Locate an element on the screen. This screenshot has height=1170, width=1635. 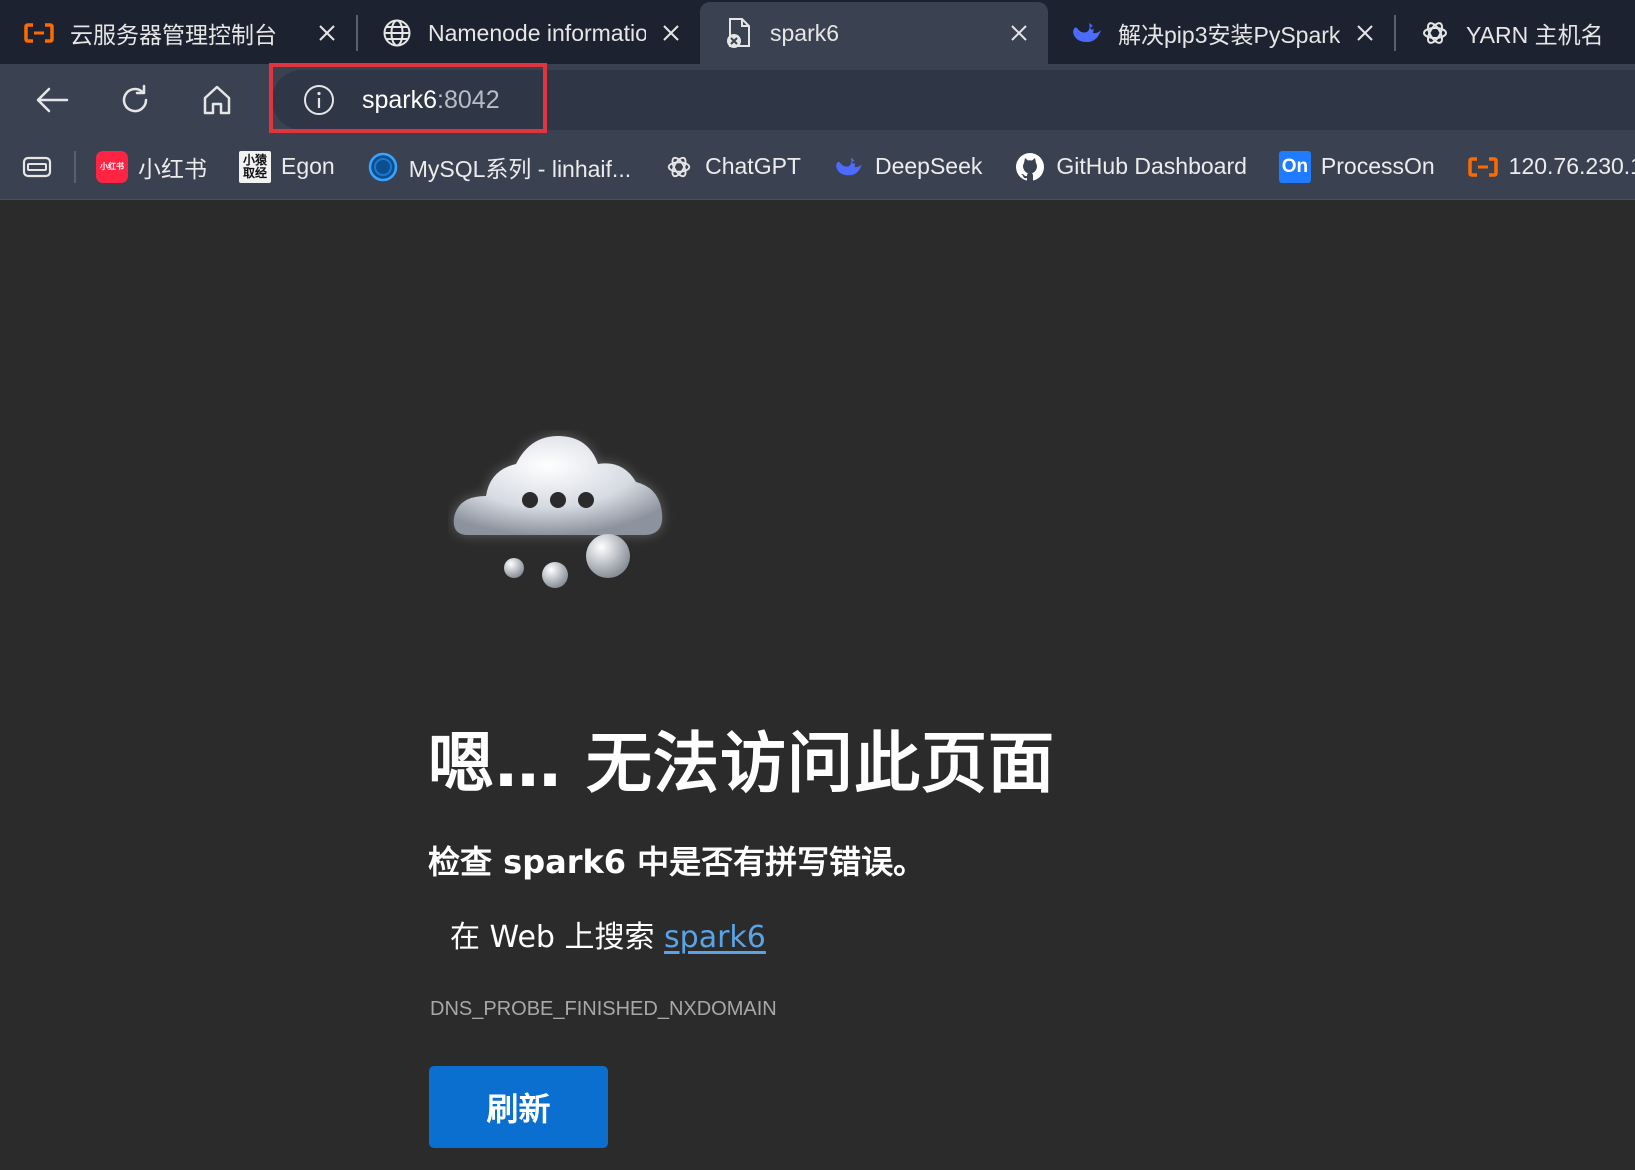
home-button is located at coordinates (217, 100).